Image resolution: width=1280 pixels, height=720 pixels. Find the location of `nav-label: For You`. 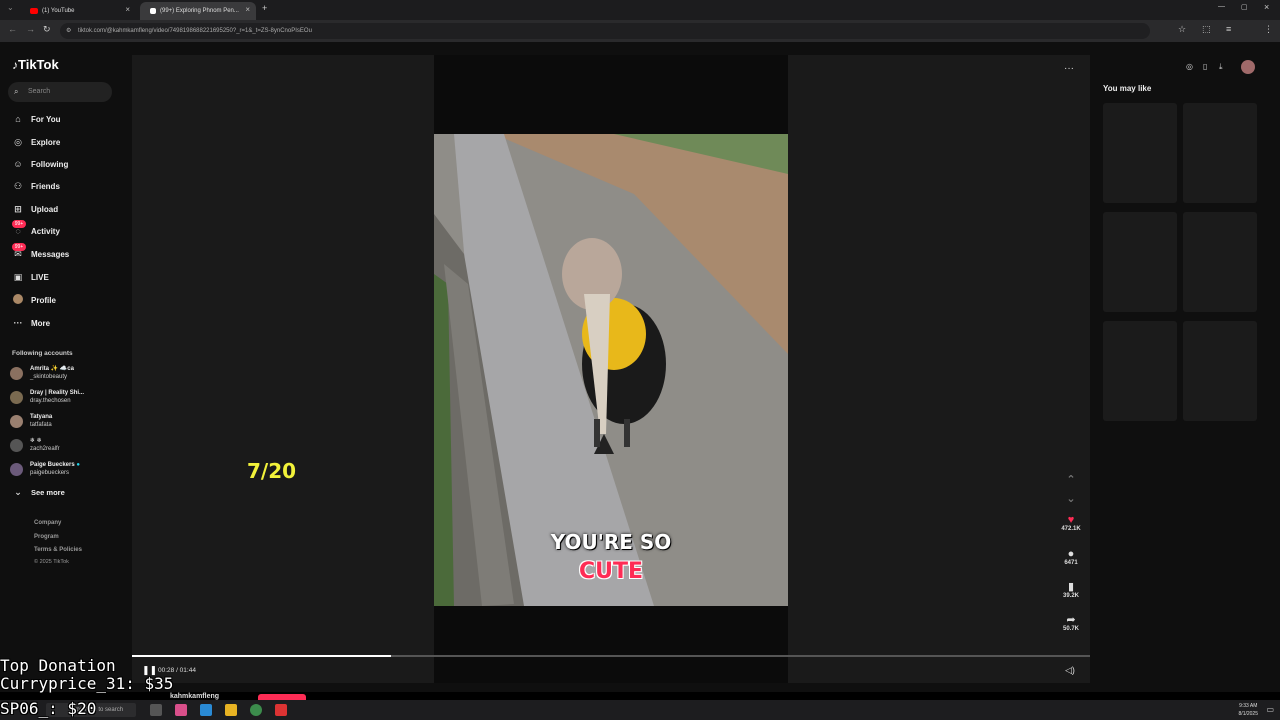

nav-label: For You is located at coordinates (46, 119).